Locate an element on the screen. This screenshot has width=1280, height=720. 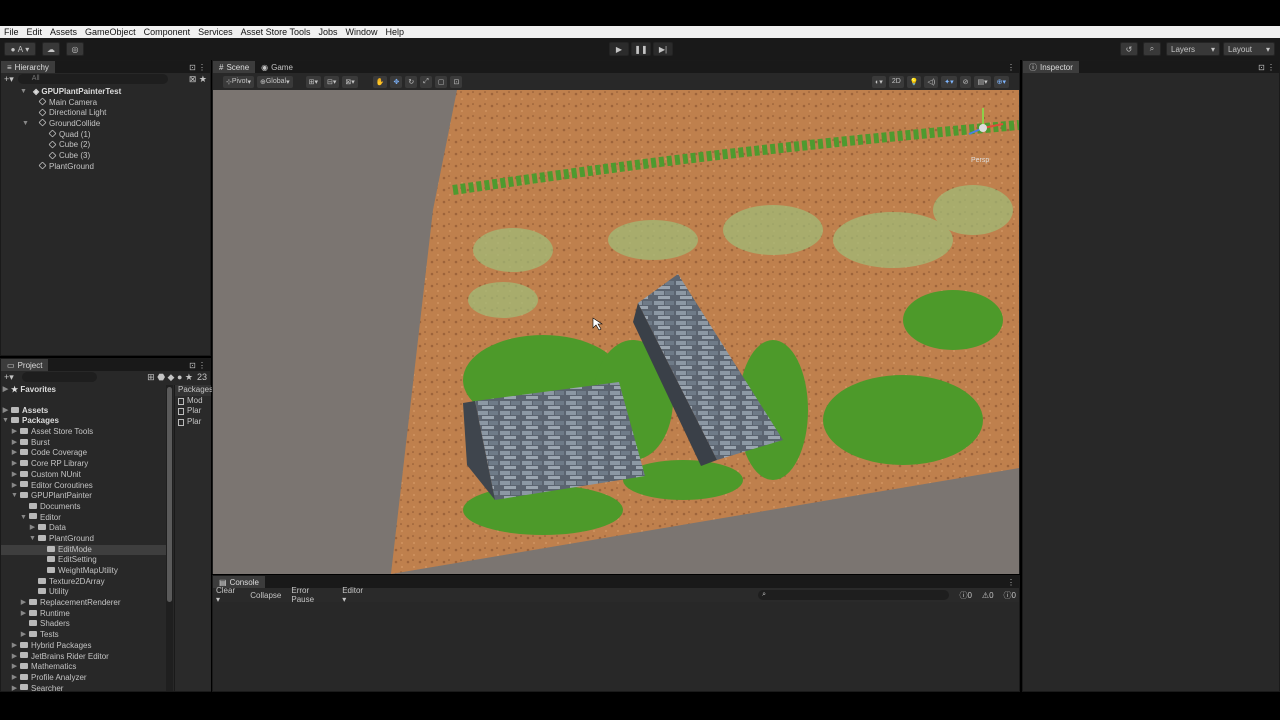
cloud-button: ☁ is located at coordinates (51, 49).